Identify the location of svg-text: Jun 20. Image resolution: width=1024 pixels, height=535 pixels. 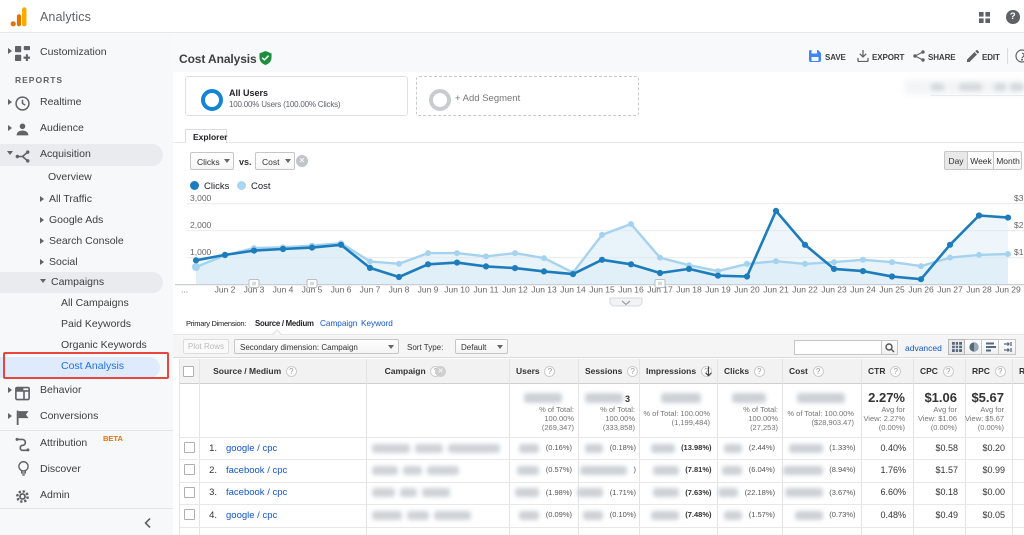
(747, 290).